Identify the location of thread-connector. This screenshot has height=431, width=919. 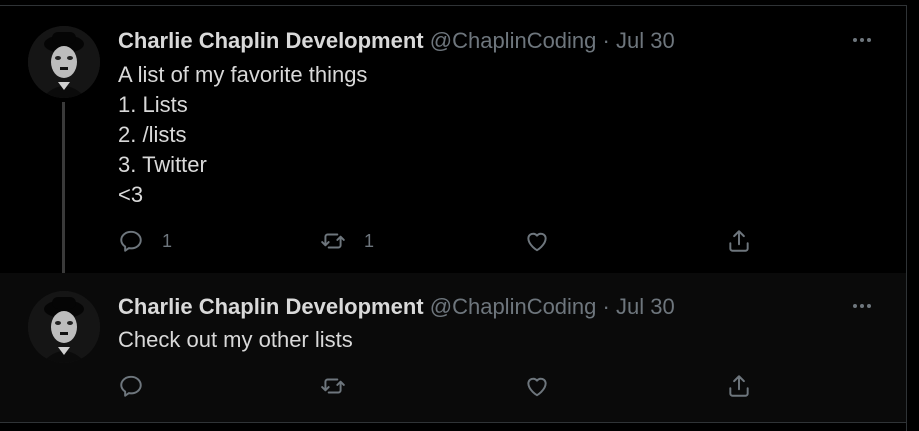
(63, 197).